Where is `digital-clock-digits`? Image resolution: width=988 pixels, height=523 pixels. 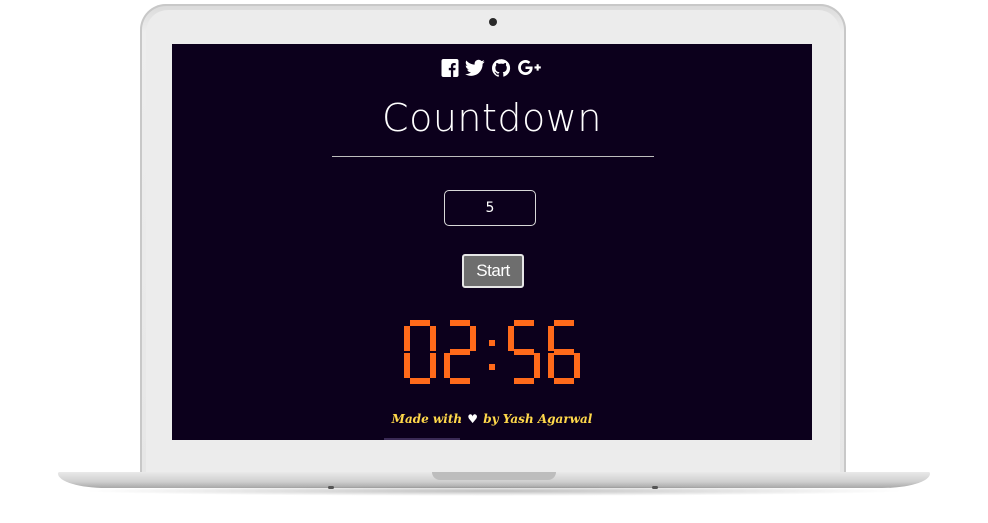 digital-clock-digits is located at coordinates (492, 352).